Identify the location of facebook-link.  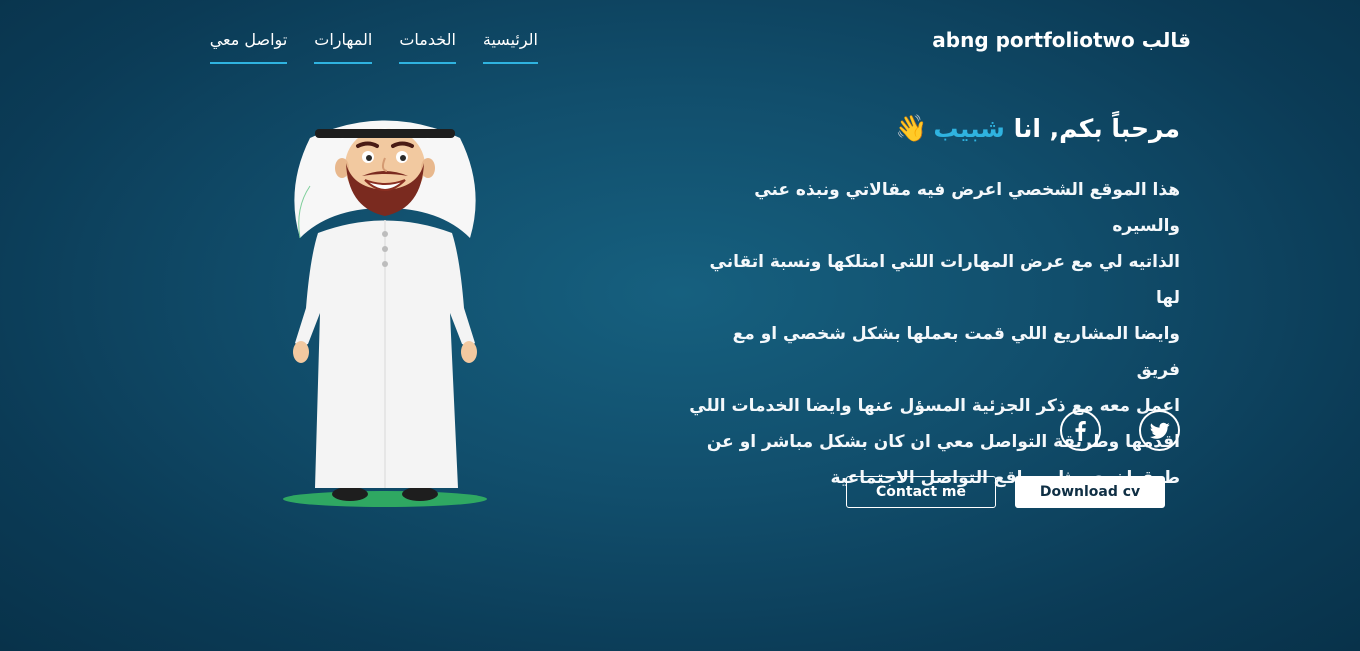
(1080, 430).